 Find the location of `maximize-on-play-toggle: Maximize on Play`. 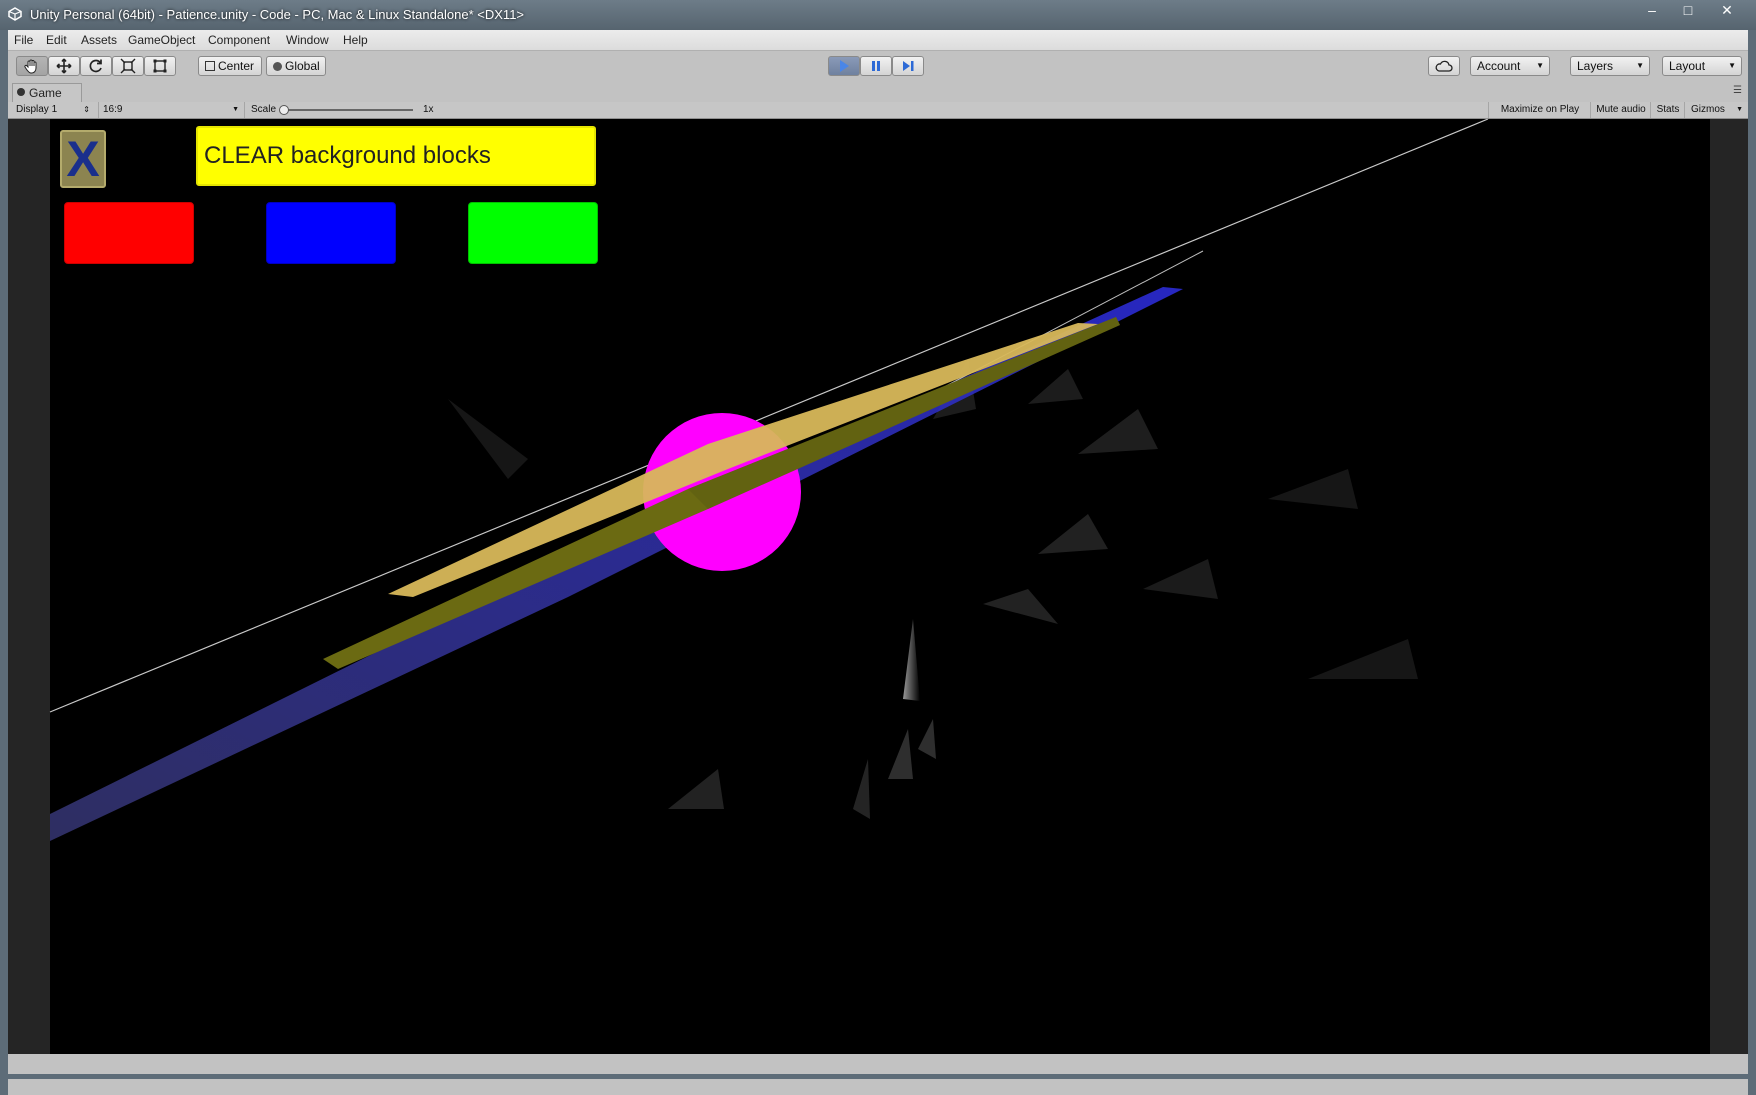

maximize-on-play-toggle: Maximize on Play is located at coordinates (1539, 110).